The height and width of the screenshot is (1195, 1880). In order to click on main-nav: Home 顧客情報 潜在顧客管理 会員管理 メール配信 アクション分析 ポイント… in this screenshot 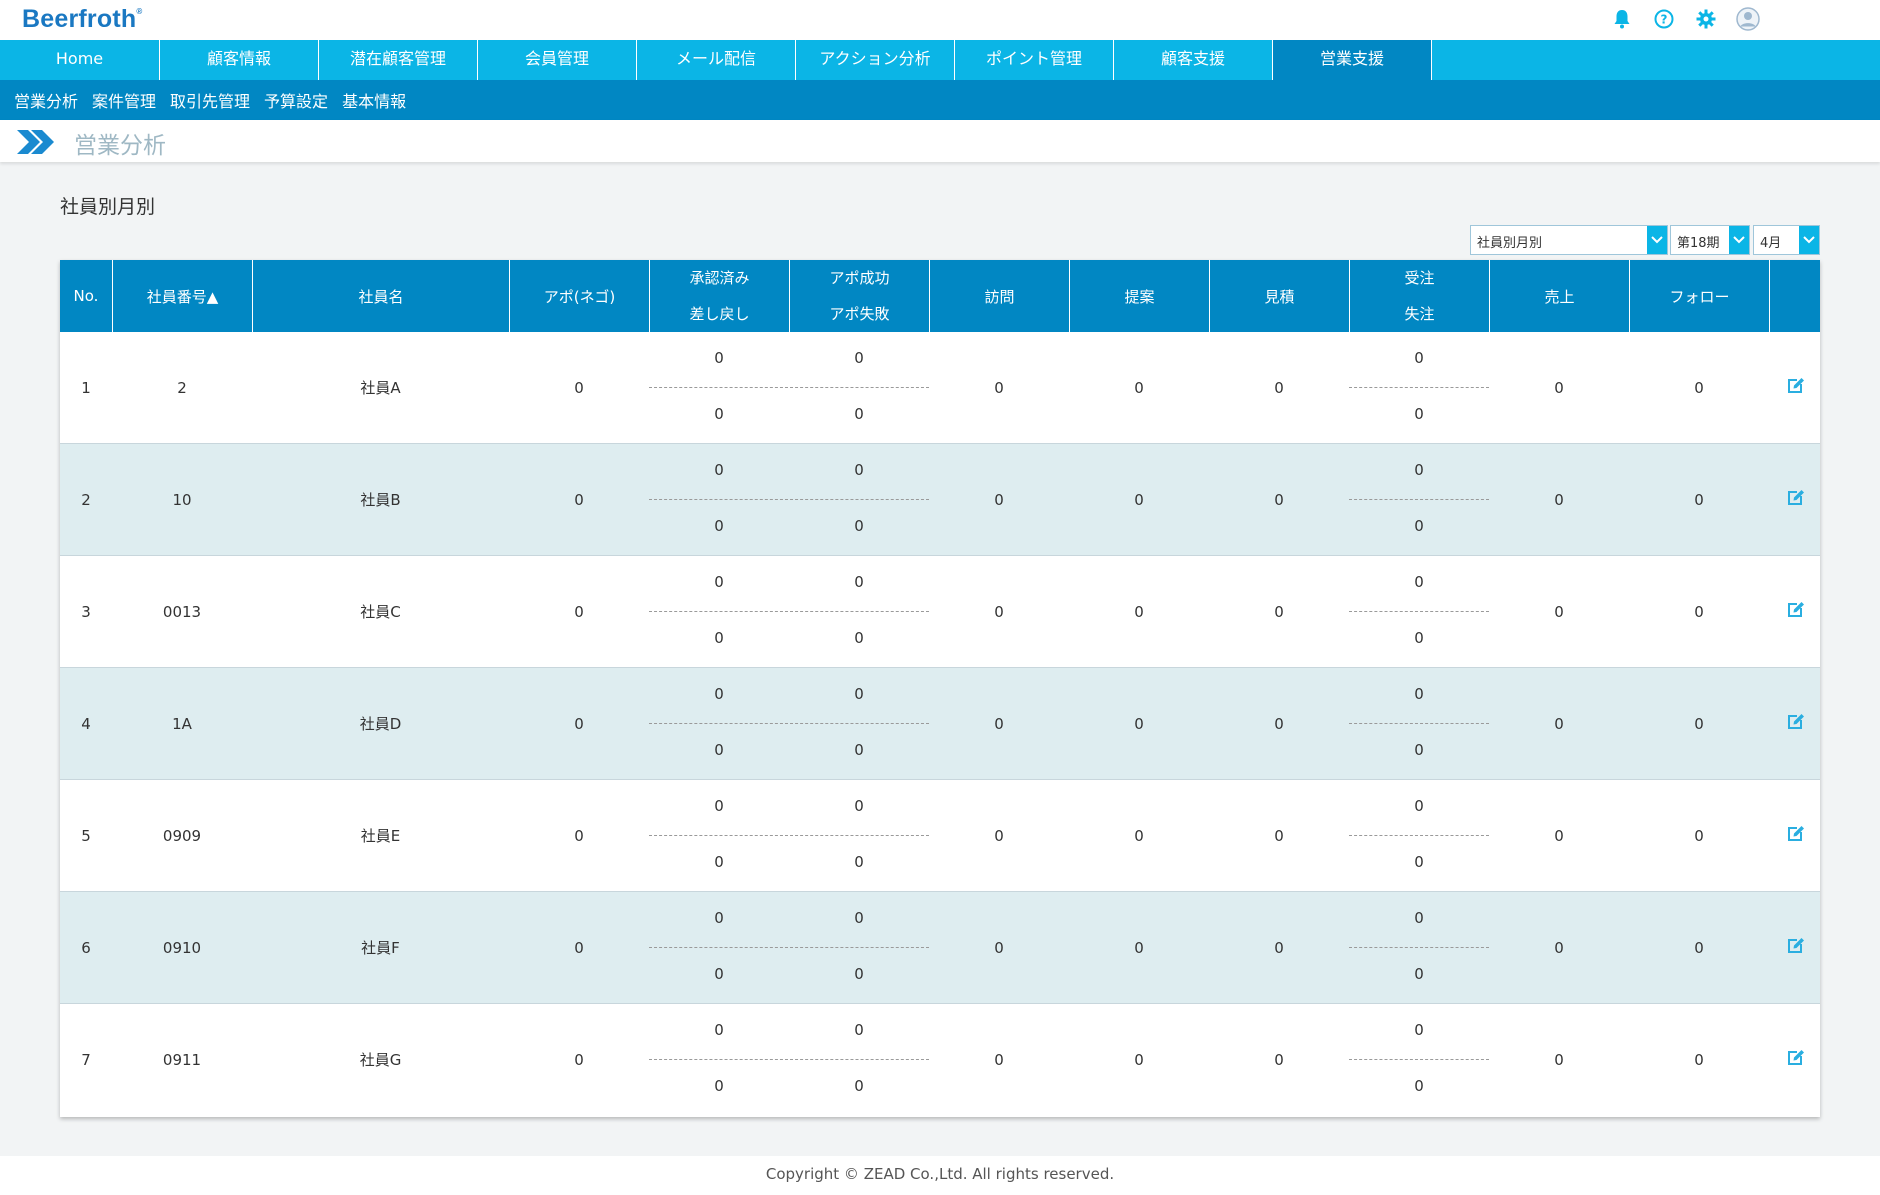, I will do `click(940, 60)`.